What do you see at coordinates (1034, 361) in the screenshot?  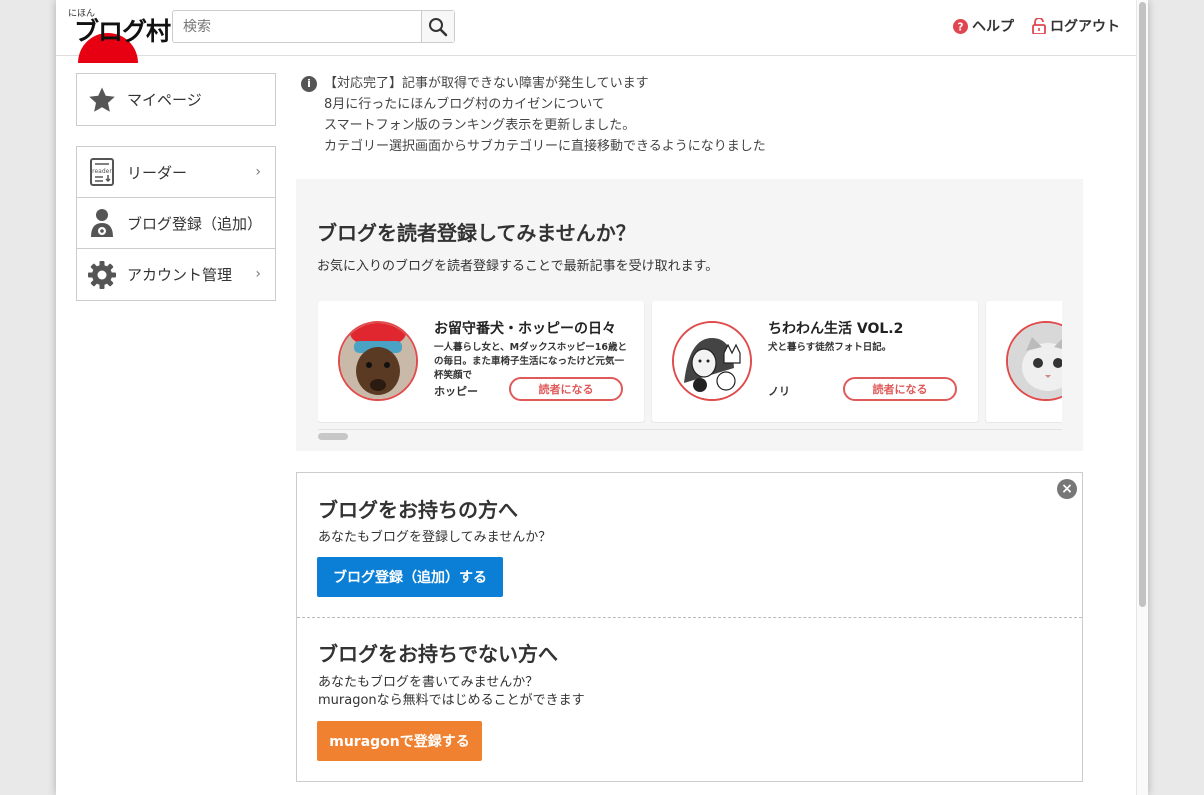 I see `blog-avatar-cat` at bounding box center [1034, 361].